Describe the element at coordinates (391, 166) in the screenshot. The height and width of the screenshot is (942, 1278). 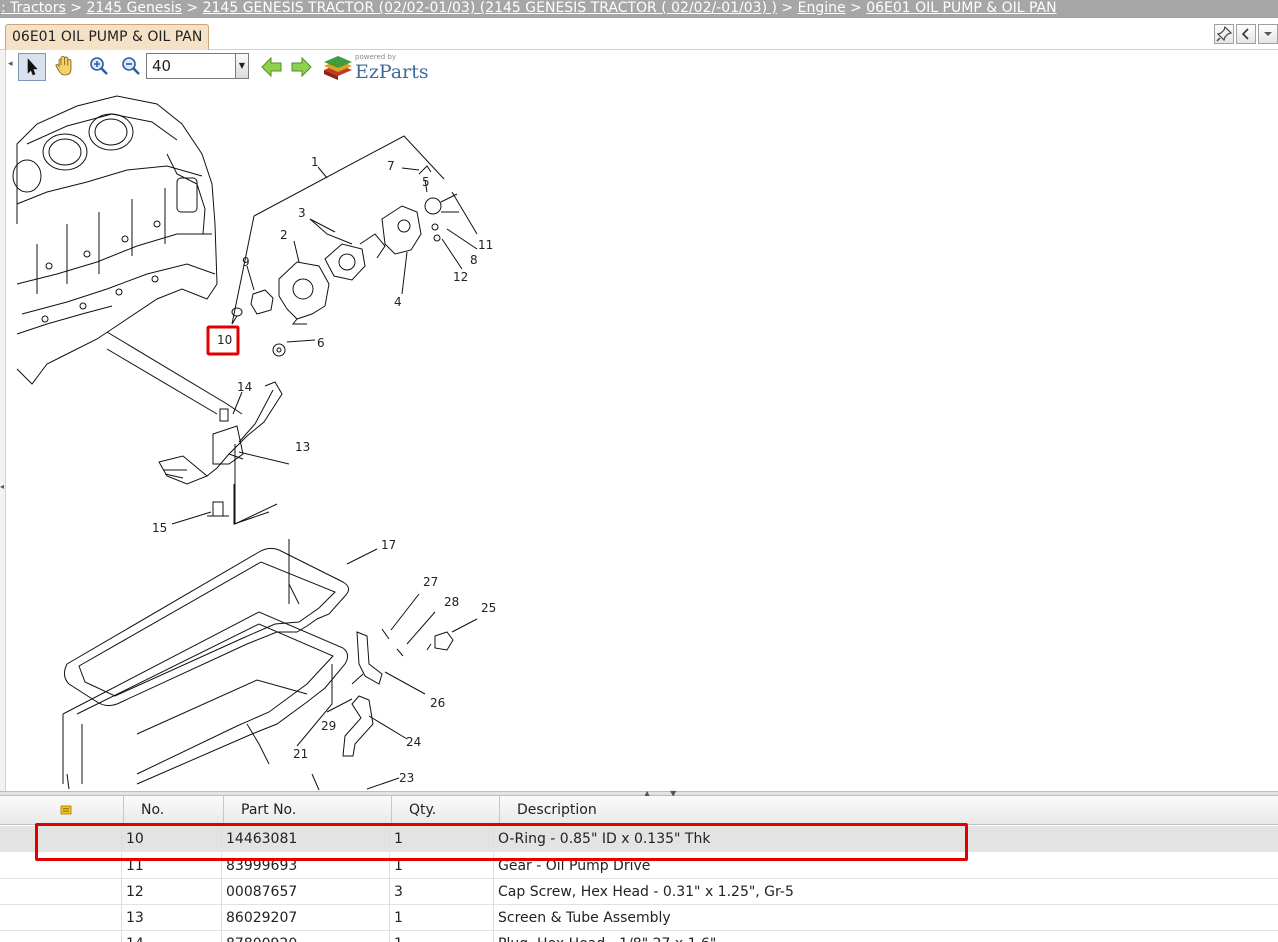
I see `callout-7: 7` at that location.